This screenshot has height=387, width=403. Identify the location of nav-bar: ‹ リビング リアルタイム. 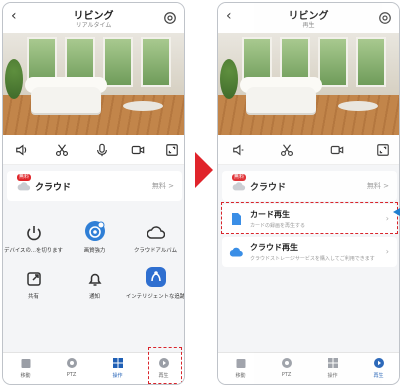
(93, 18).